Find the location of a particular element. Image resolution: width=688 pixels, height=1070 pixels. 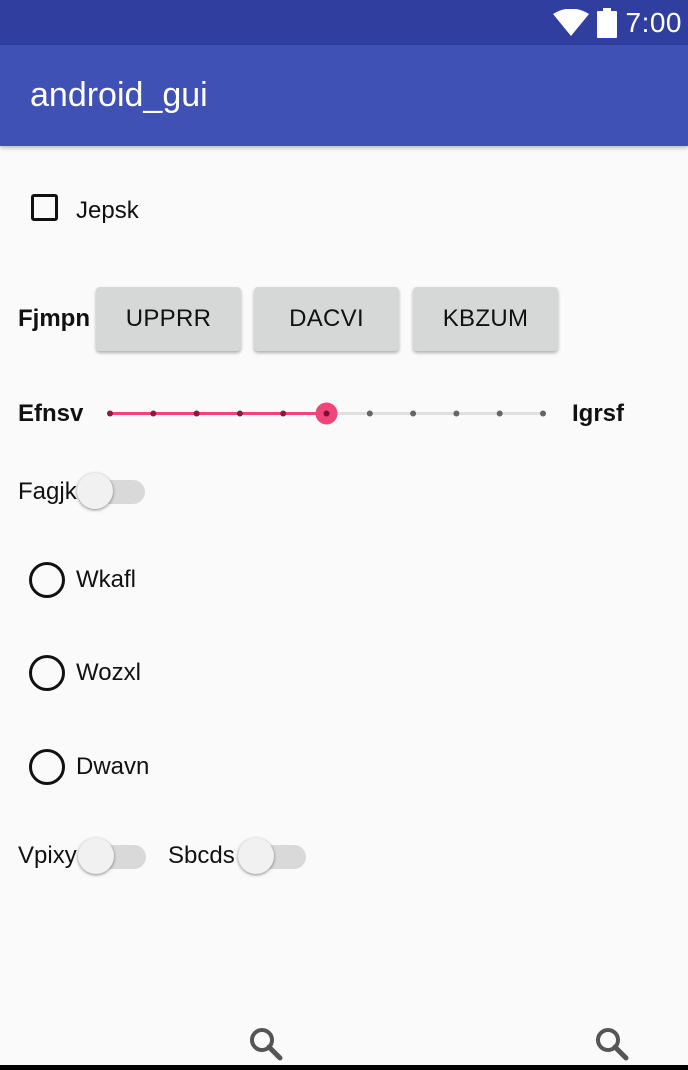

vpixy-switch is located at coordinates (112, 857).